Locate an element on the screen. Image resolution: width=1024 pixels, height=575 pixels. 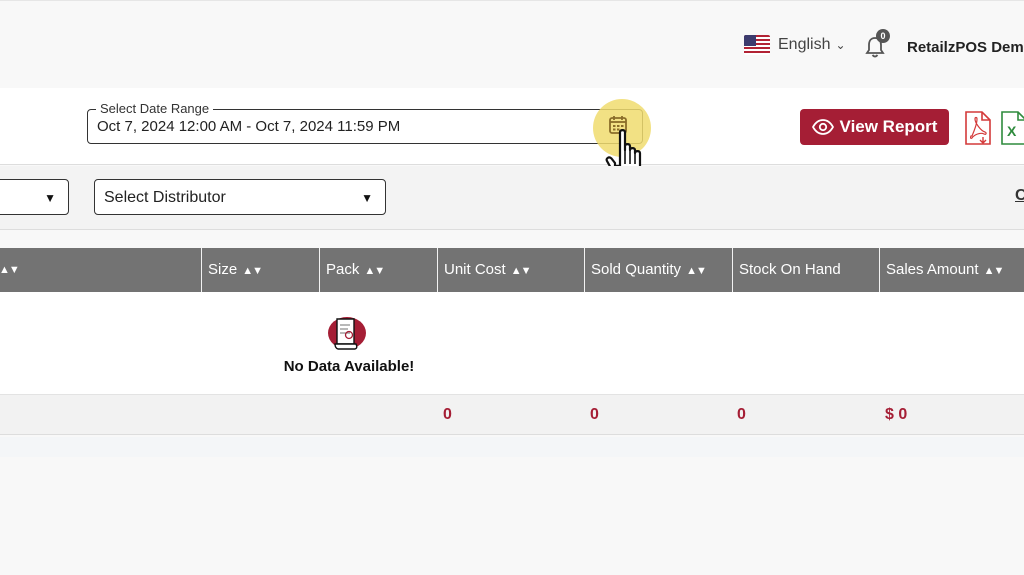
distributor-select: Select Distributor ▼ is located at coordinates (240, 197).